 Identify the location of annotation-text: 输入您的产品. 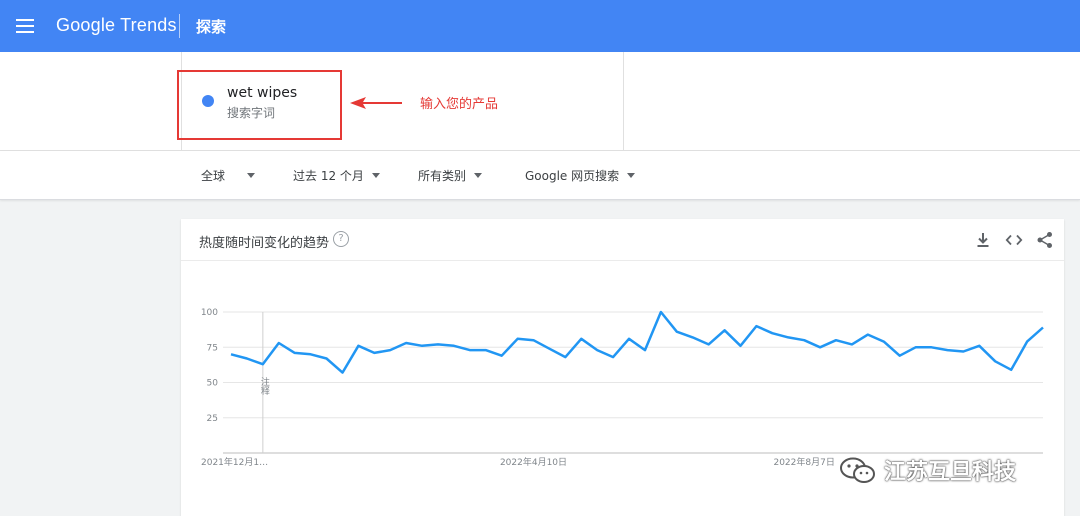
(459, 104).